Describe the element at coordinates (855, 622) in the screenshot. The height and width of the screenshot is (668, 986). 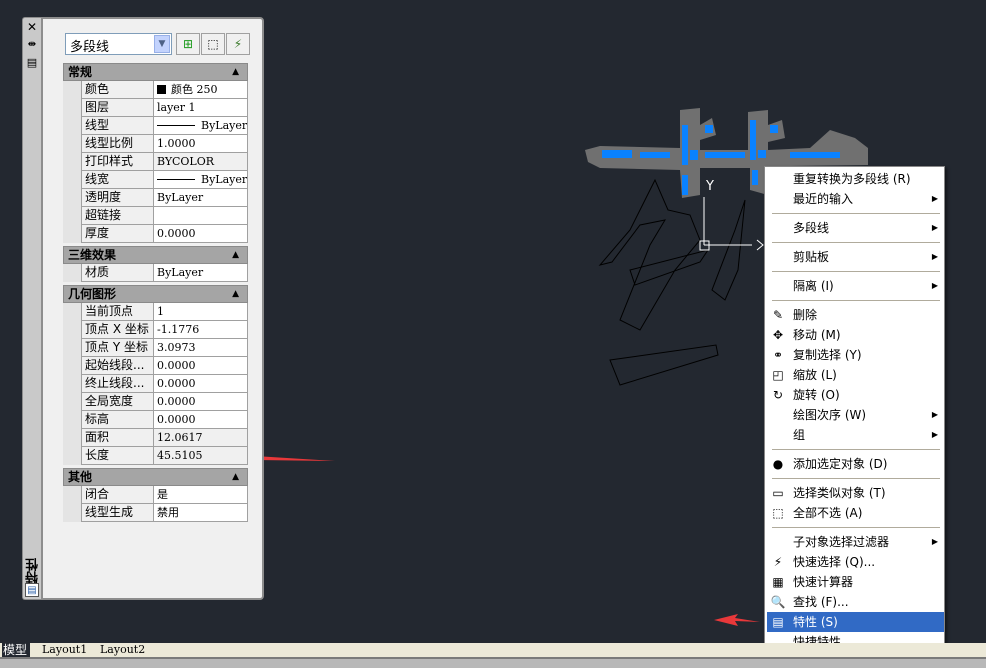
I see `menu-item: ▤ 特性 (S)` at that location.